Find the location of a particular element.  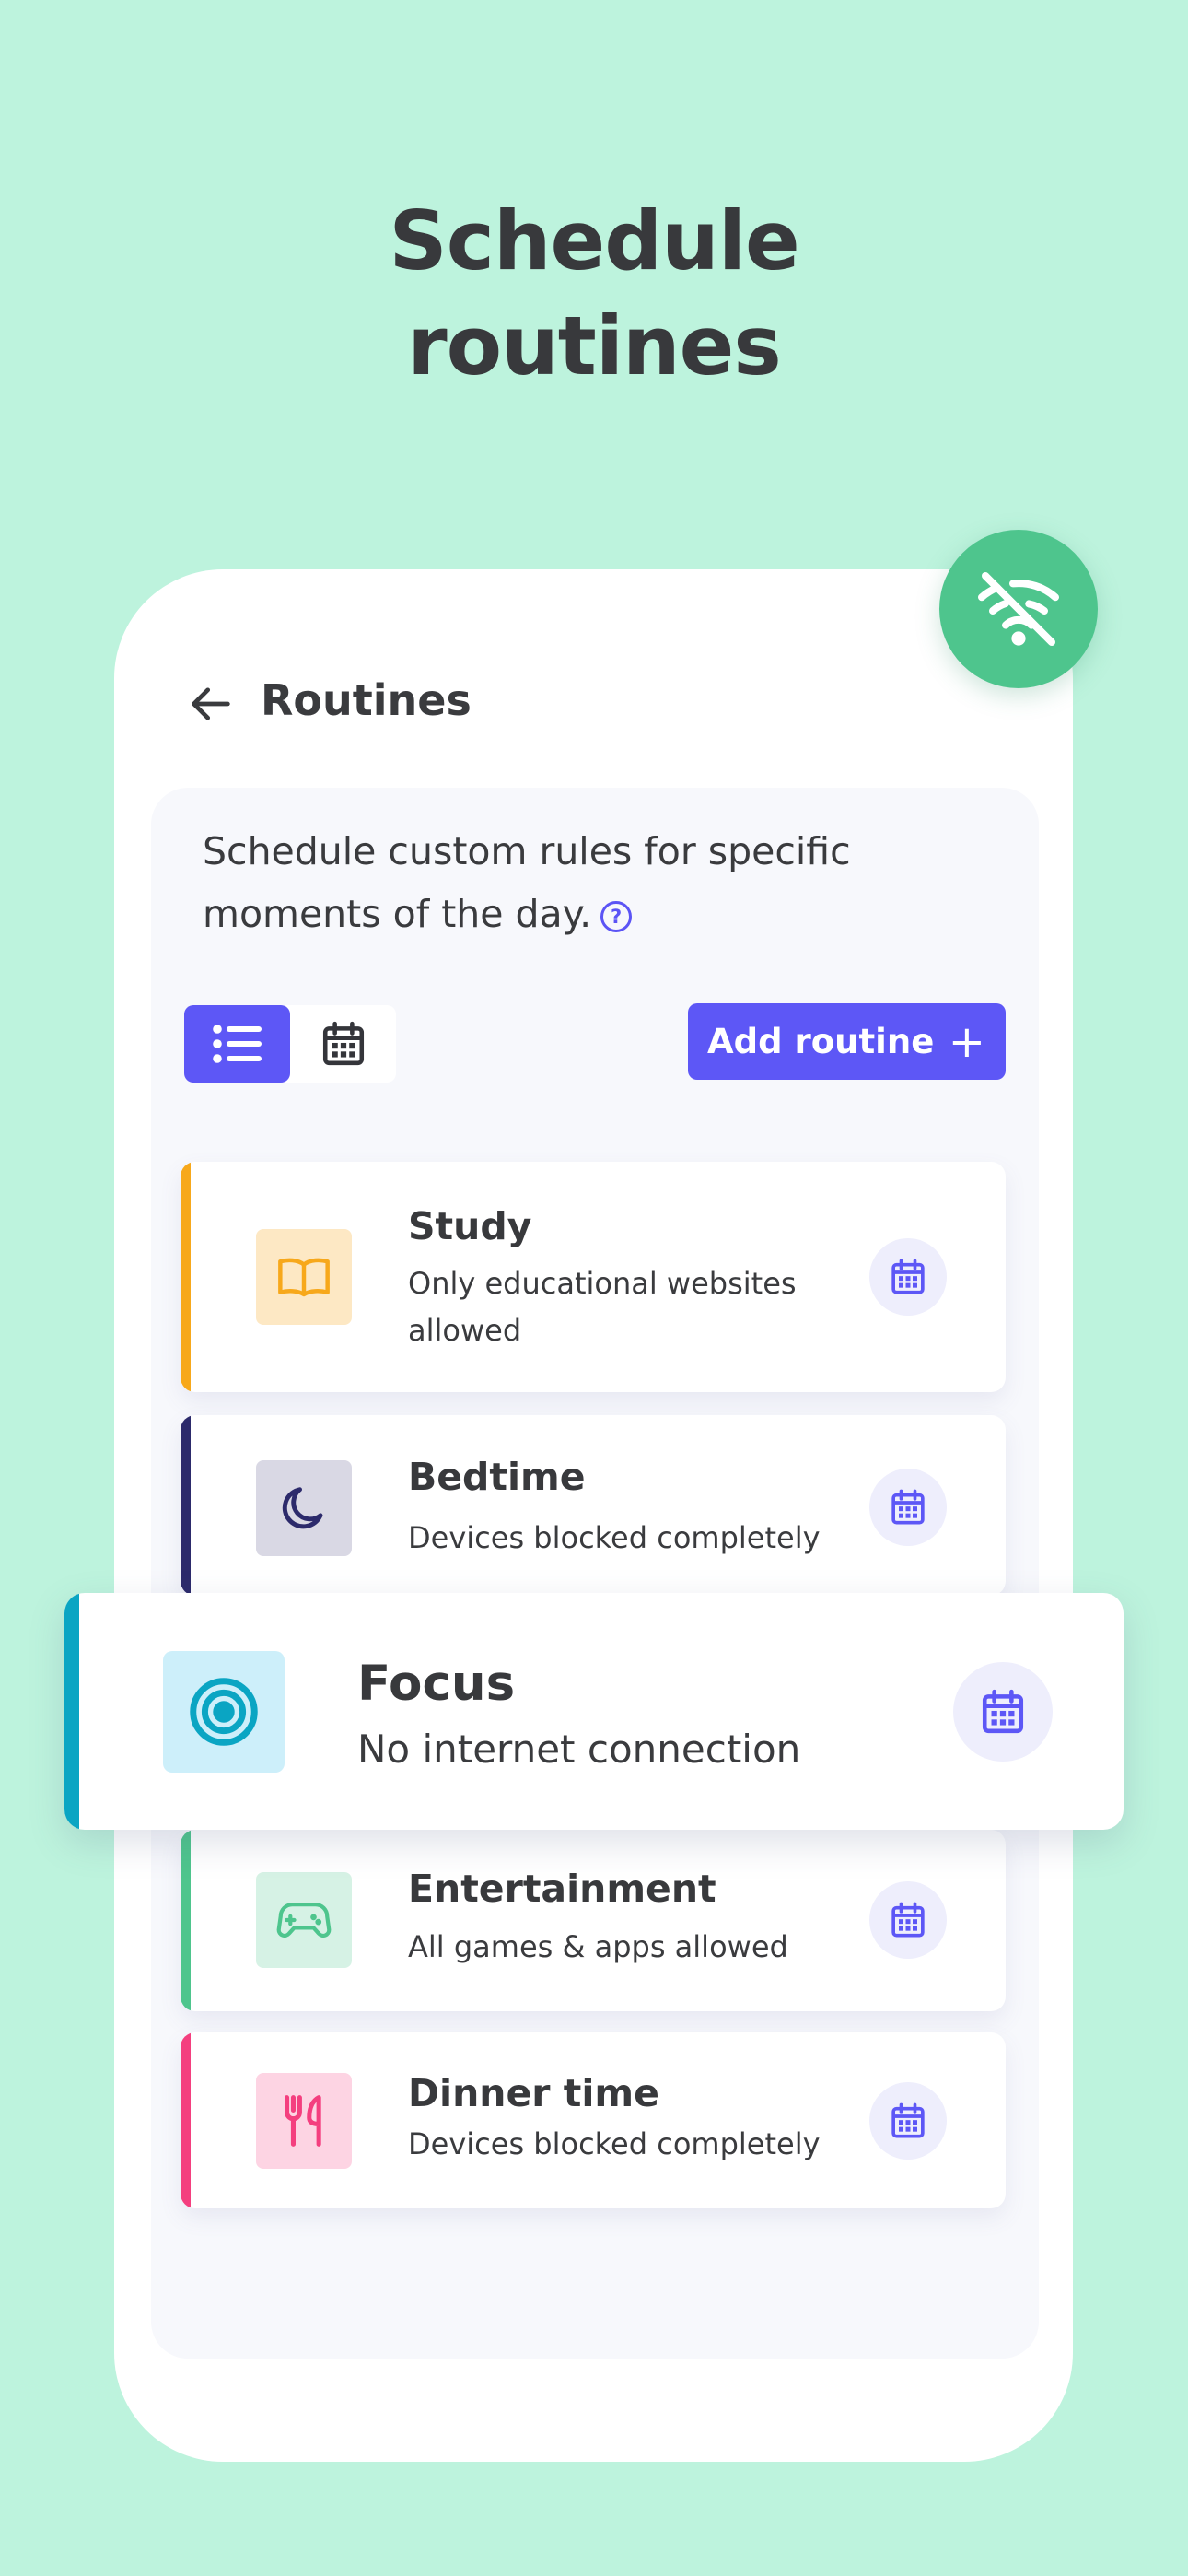

add-routine-label: Add routine is located at coordinates (821, 1041).